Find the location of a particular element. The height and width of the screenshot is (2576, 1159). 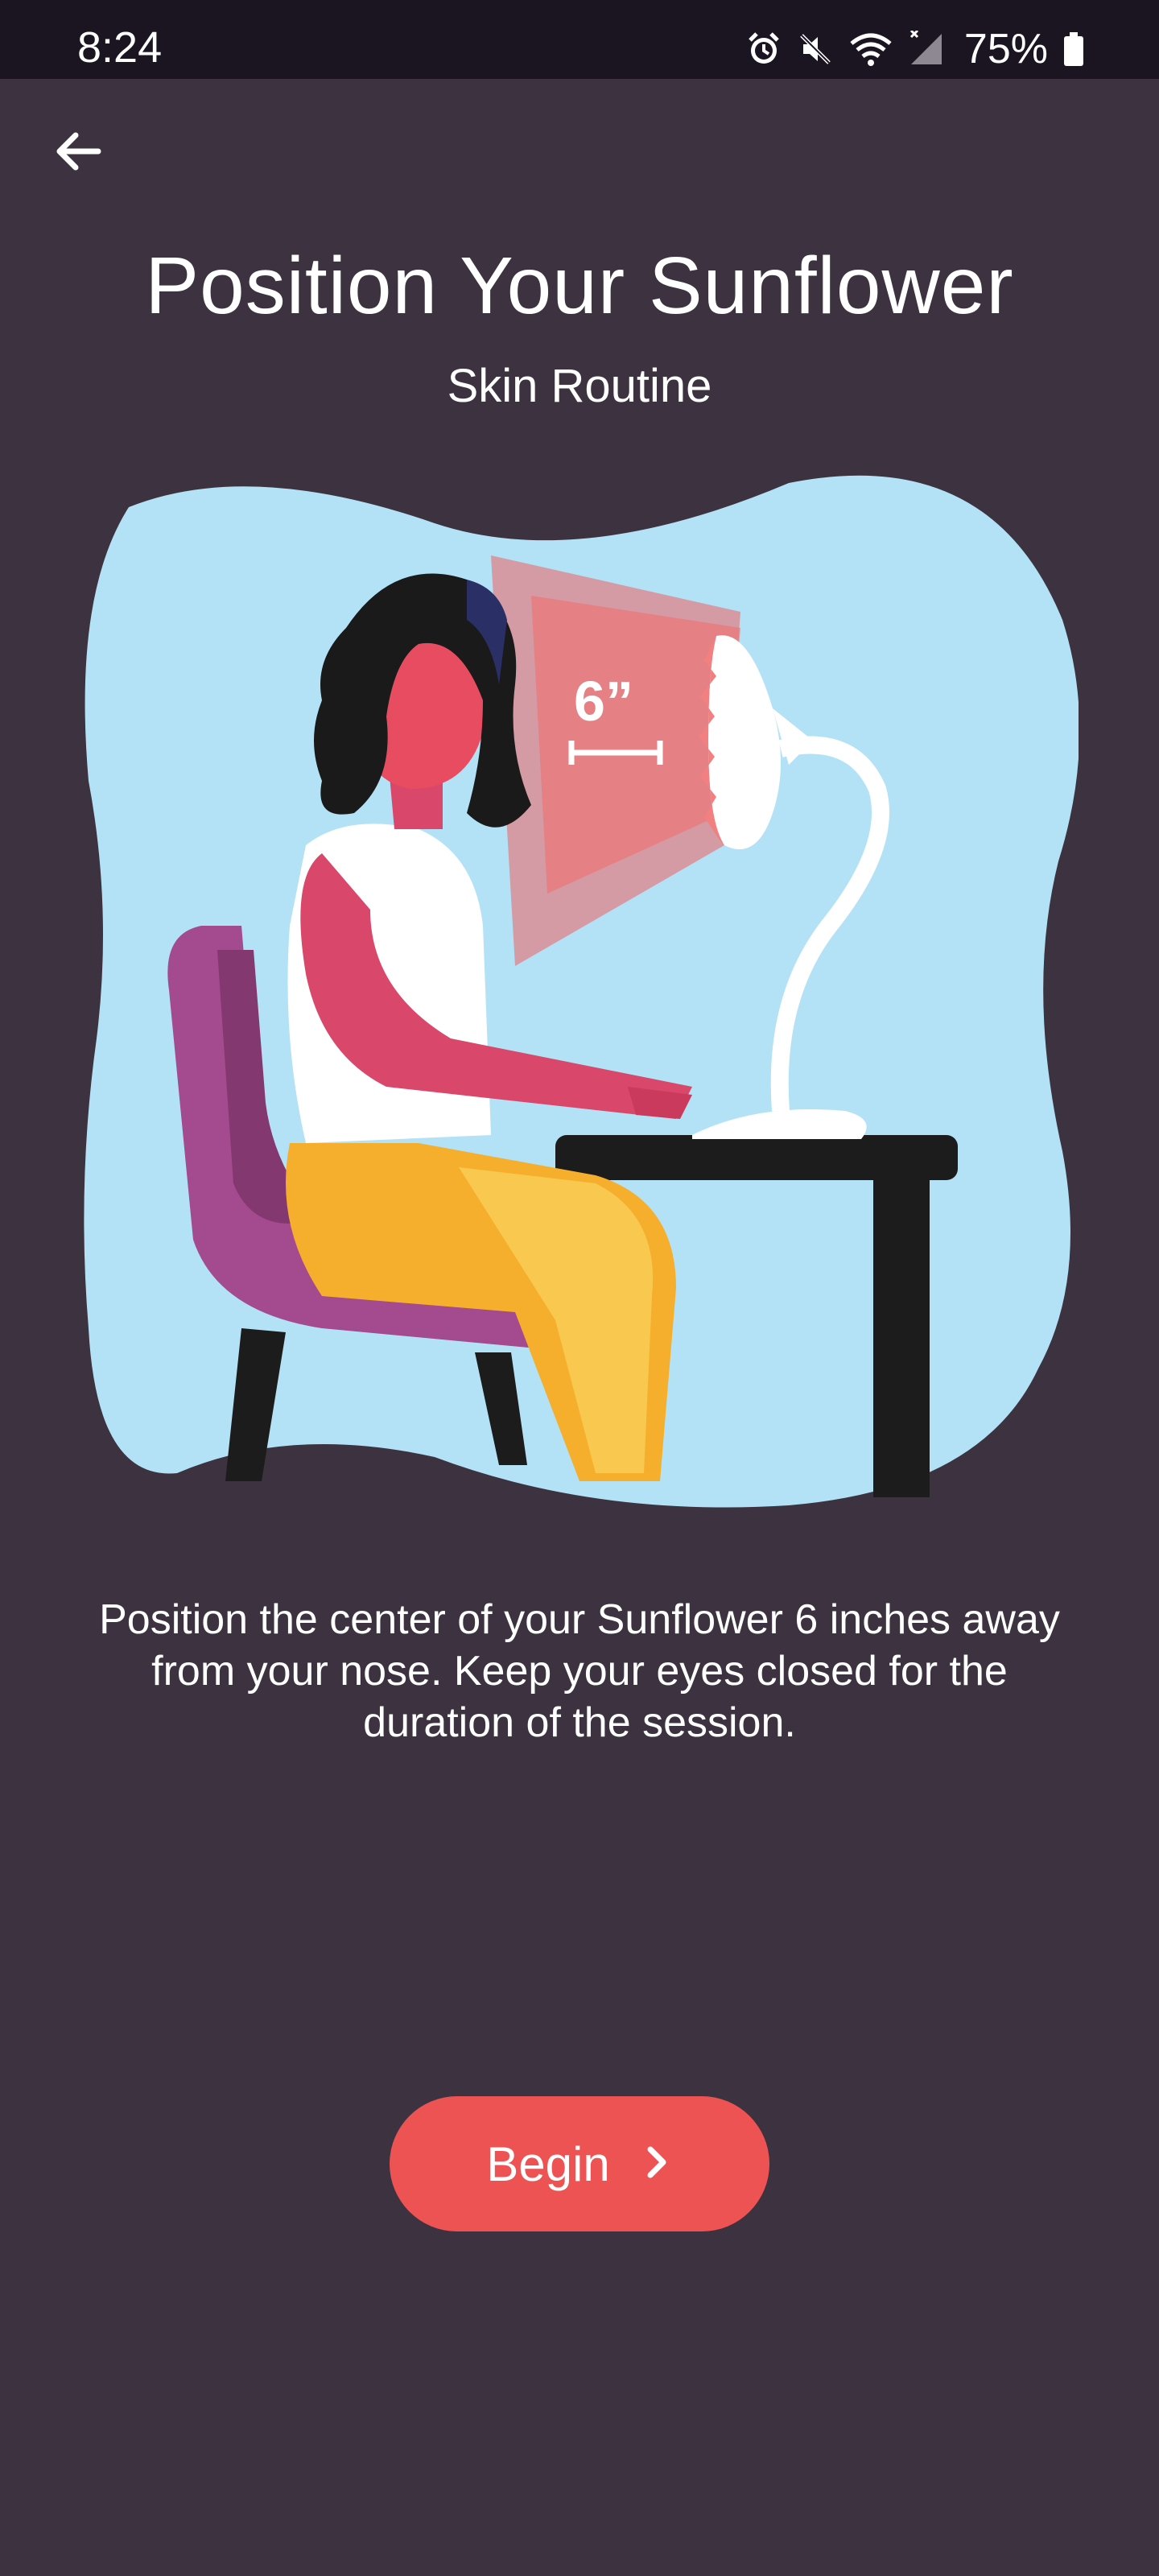

battery-icon is located at coordinates (1073, 49).